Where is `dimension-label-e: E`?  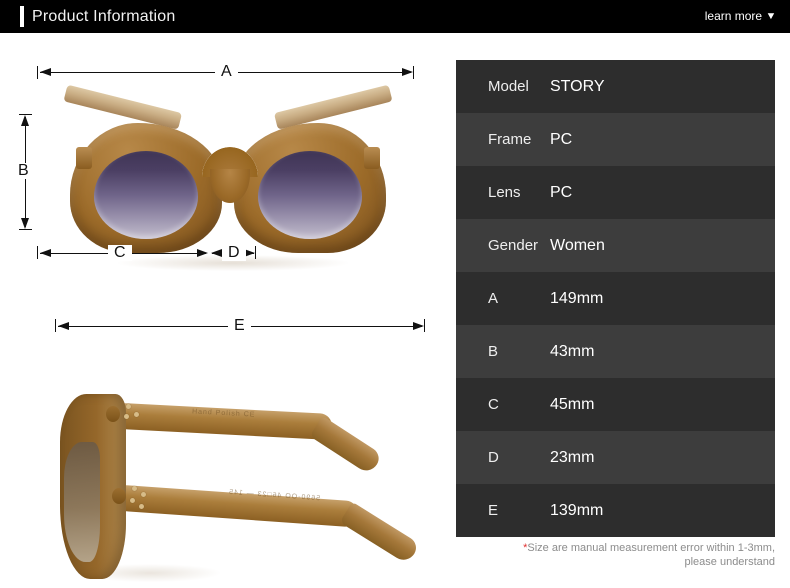
dimension-label-e: E is located at coordinates (239, 326).